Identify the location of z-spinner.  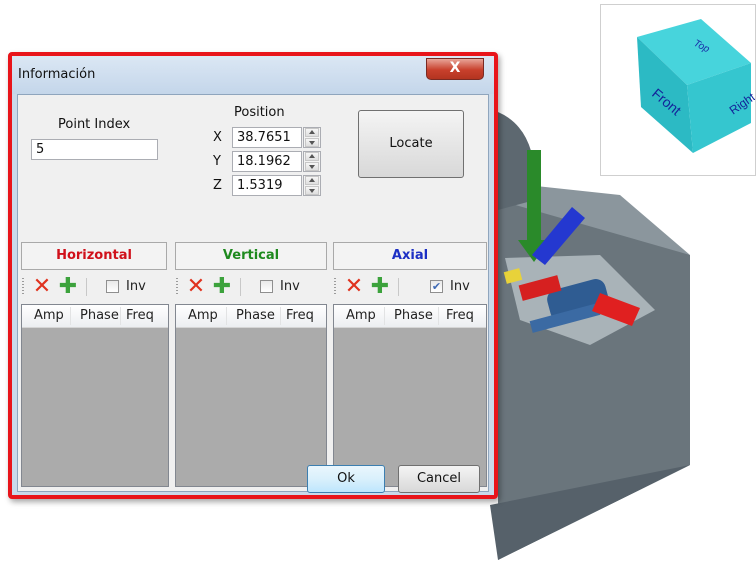
(312, 185).